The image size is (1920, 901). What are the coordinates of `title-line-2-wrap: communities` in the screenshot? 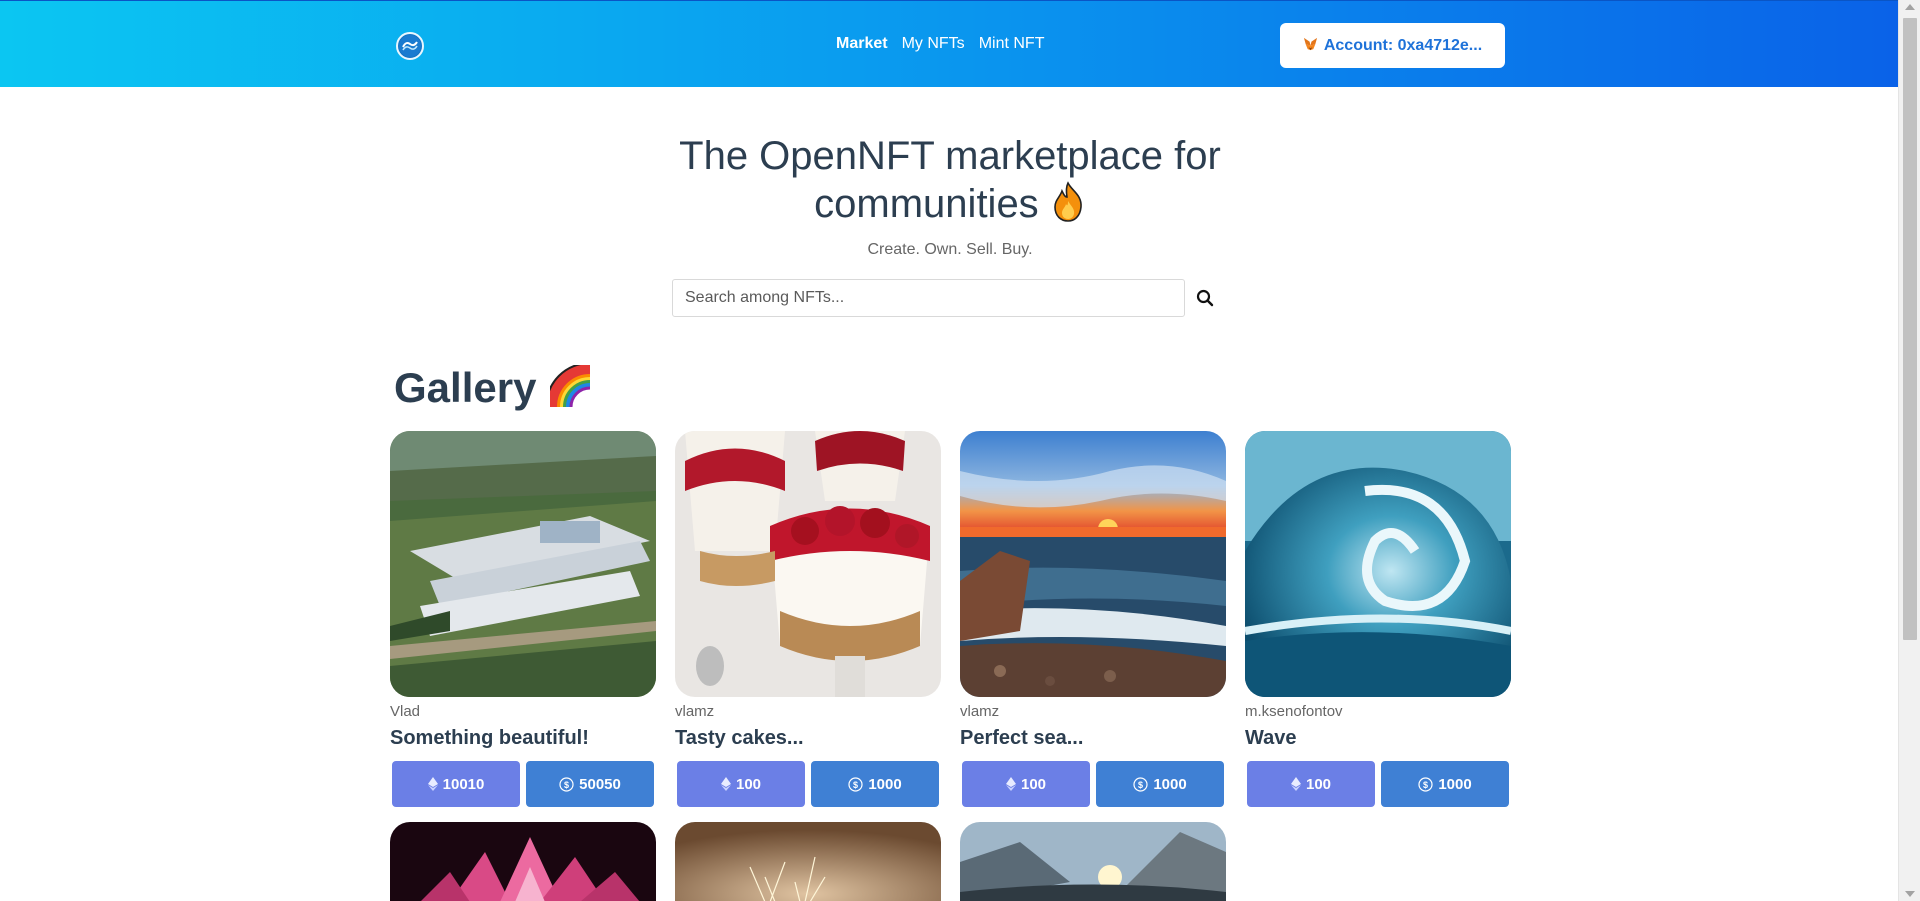 It's located at (950, 204).